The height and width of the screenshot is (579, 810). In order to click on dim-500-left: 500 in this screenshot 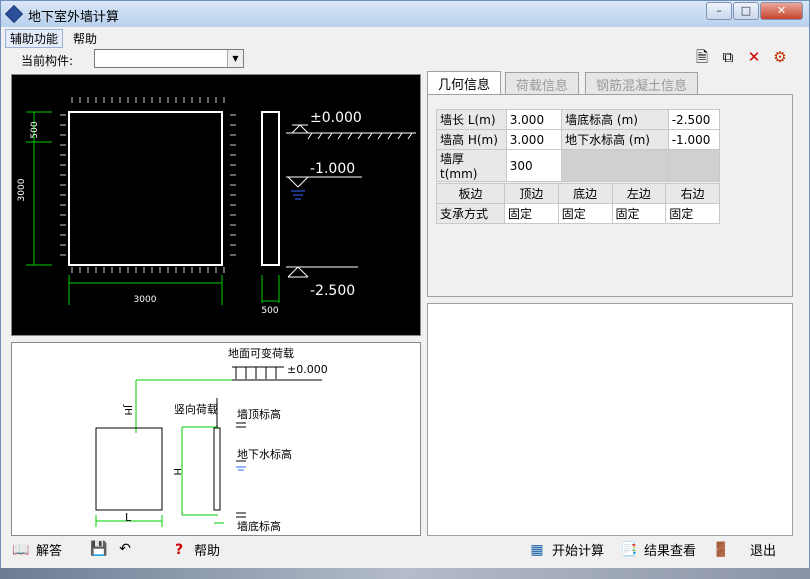, I will do `click(35, 129)`.